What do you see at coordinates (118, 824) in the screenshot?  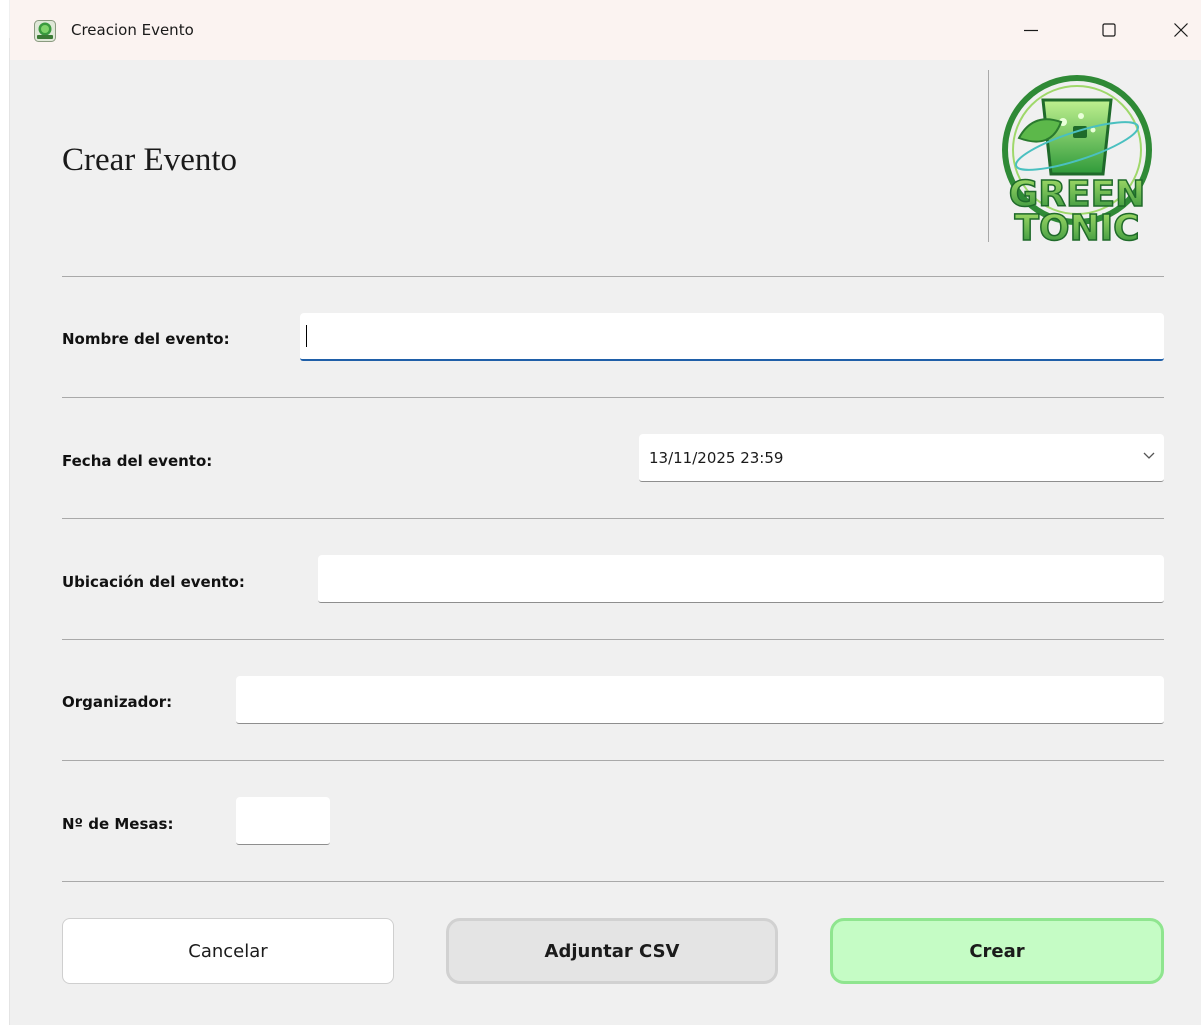 I see `tables-count-label: Nº de Mesas:` at bounding box center [118, 824].